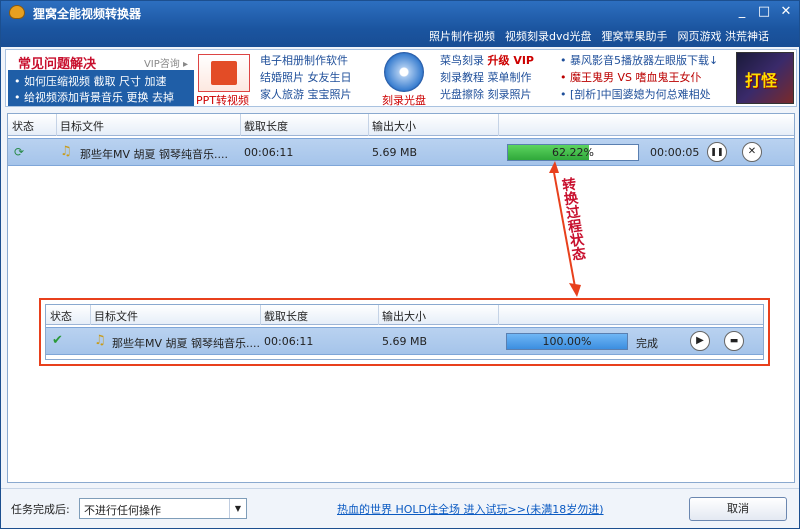 The width and height of the screenshot is (800, 529). What do you see at coordinates (222, 100) in the screenshot?
I see `ppt-to-video-link: PPT转视频` at bounding box center [222, 100].